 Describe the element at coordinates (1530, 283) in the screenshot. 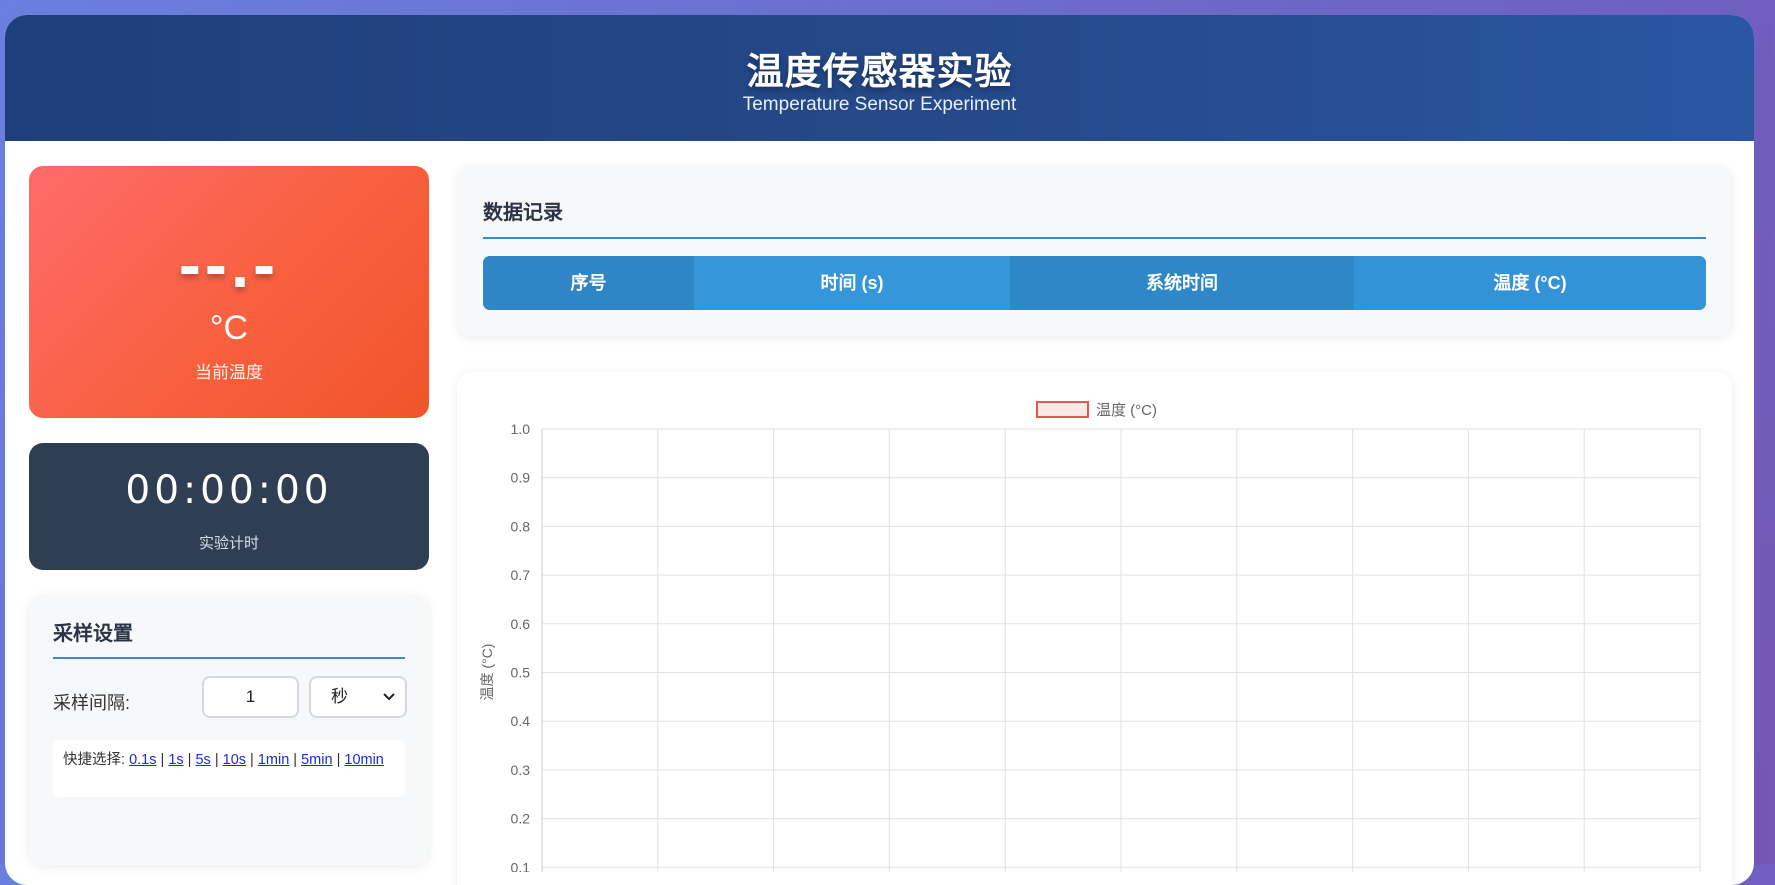

I see `column-header-temperature: 温度 (°C)` at that location.